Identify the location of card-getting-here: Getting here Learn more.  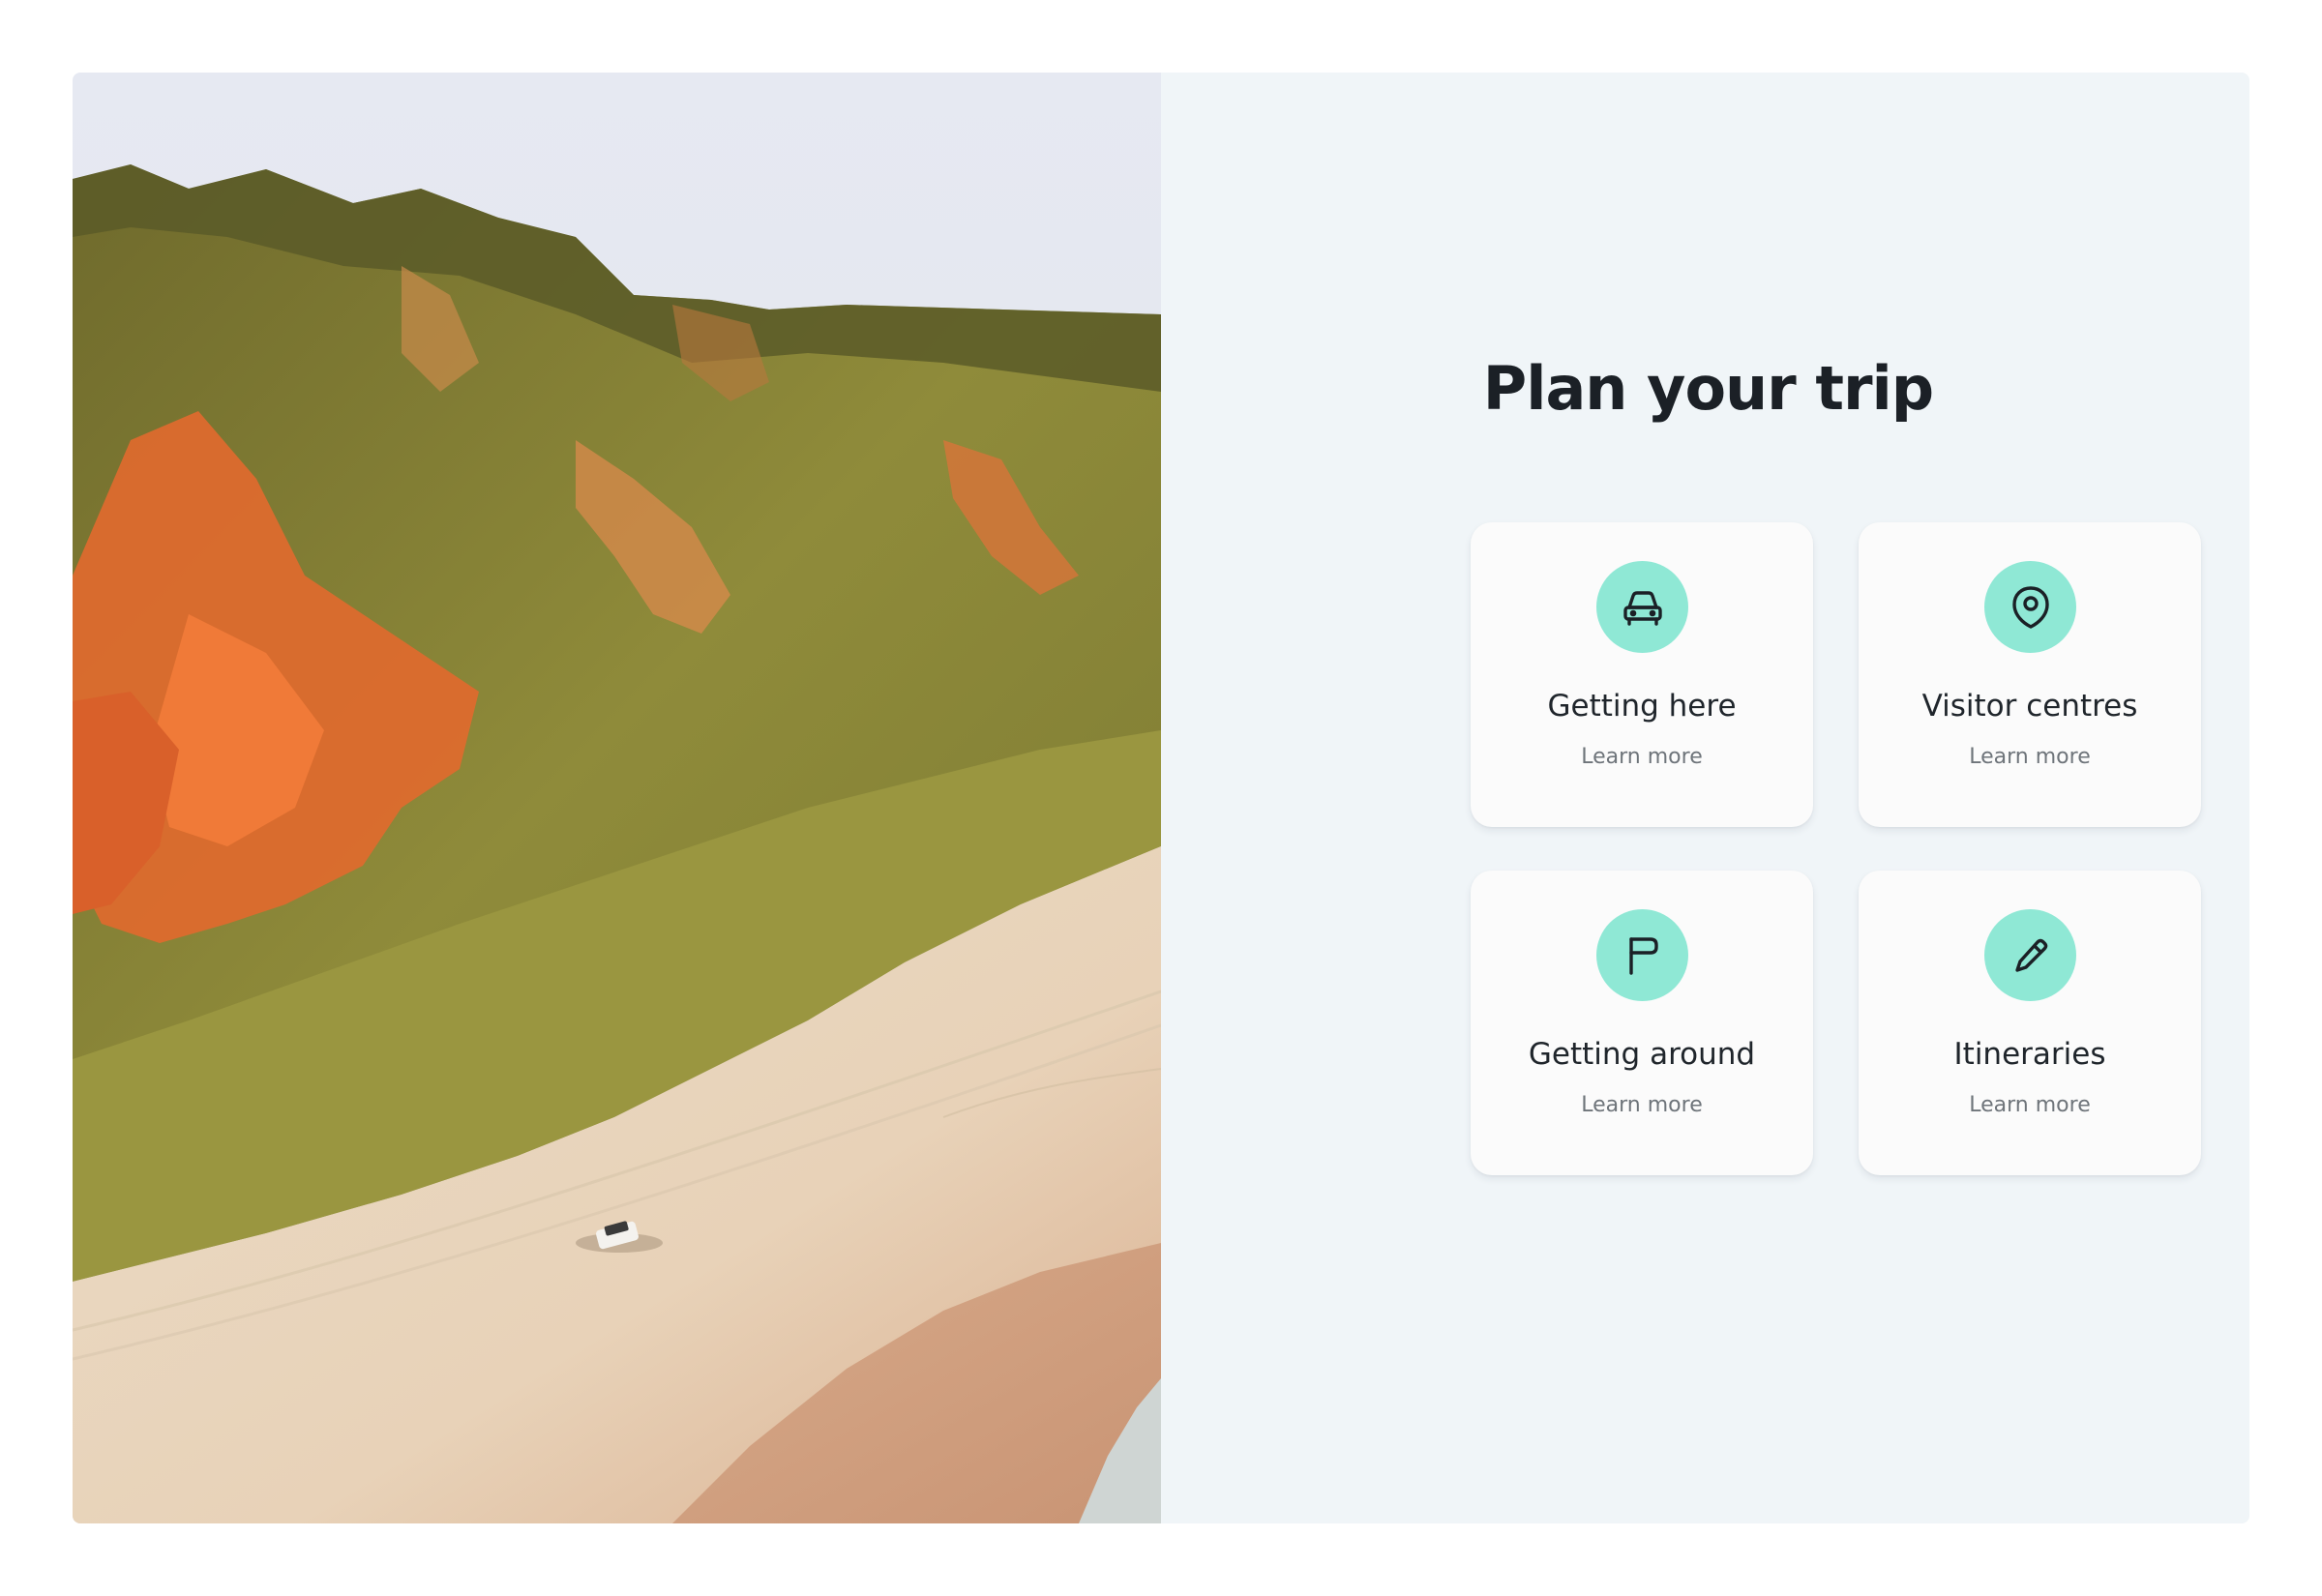
(1642, 674).